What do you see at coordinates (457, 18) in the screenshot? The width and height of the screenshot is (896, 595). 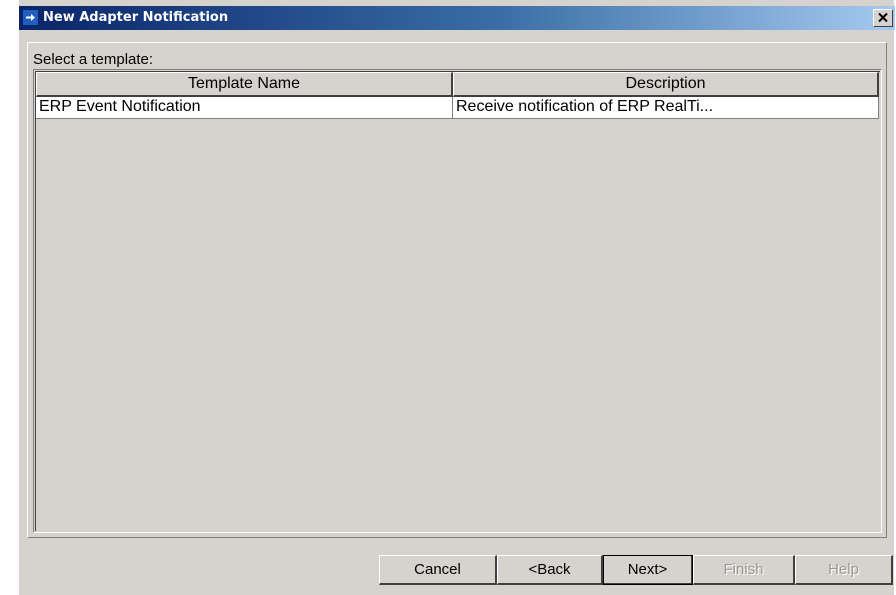 I see `title-bar: New Adapter Notification` at bounding box center [457, 18].